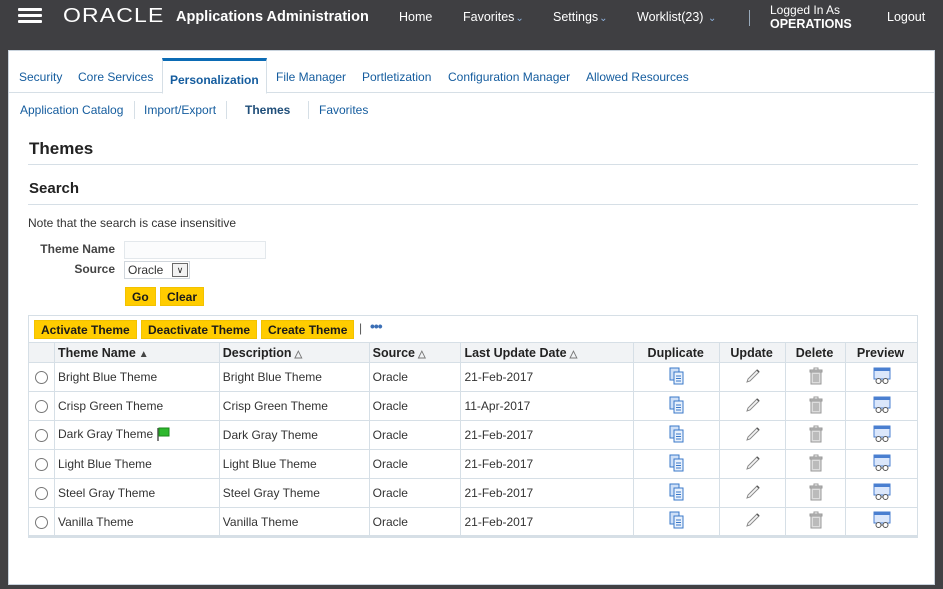 This screenshot has height=589, width=943. What do you see at coordinates (906, 17) in the screenshot?
I see `logout-link: Logout` at bounding box center [906, 17].